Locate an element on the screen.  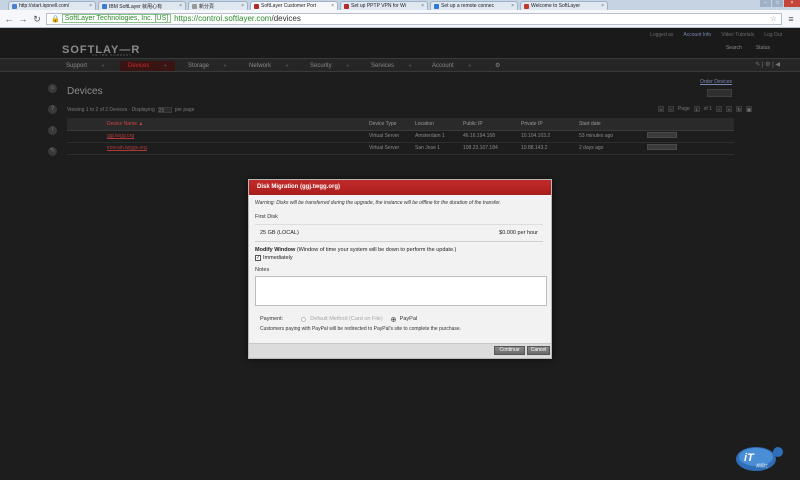
tab-label: Set up a remote connec is located at coordinates (468, 6).